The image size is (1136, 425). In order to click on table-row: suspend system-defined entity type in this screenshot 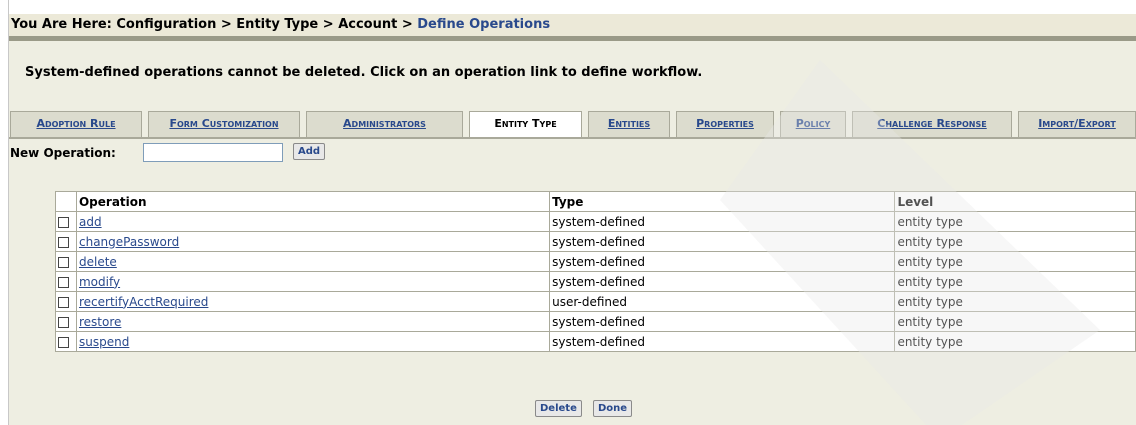, I will do `click(595, 341)`.